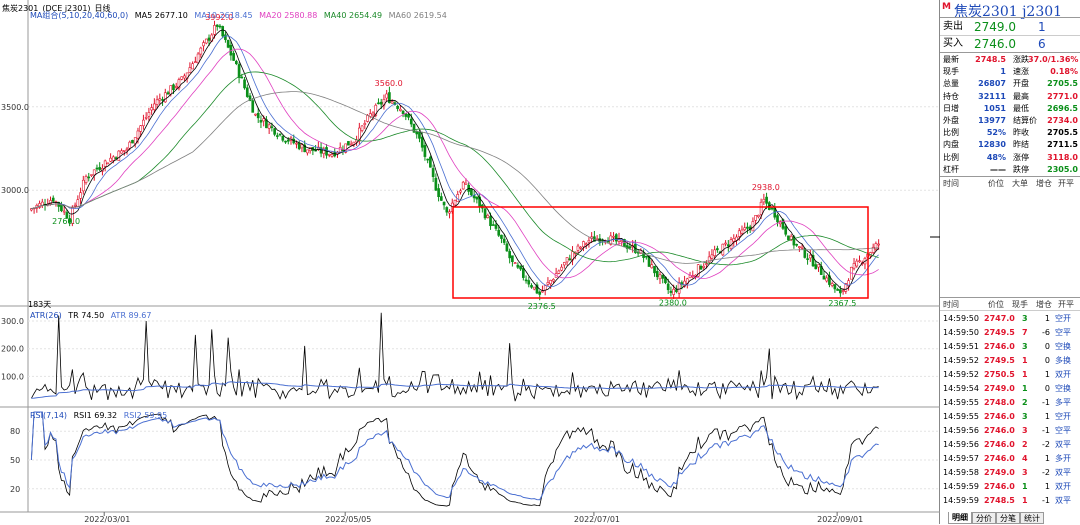  Describe the element at coordinates (145, 415) in the screenshot. I see `rsi2-value: RSI2 59.95` at that location.